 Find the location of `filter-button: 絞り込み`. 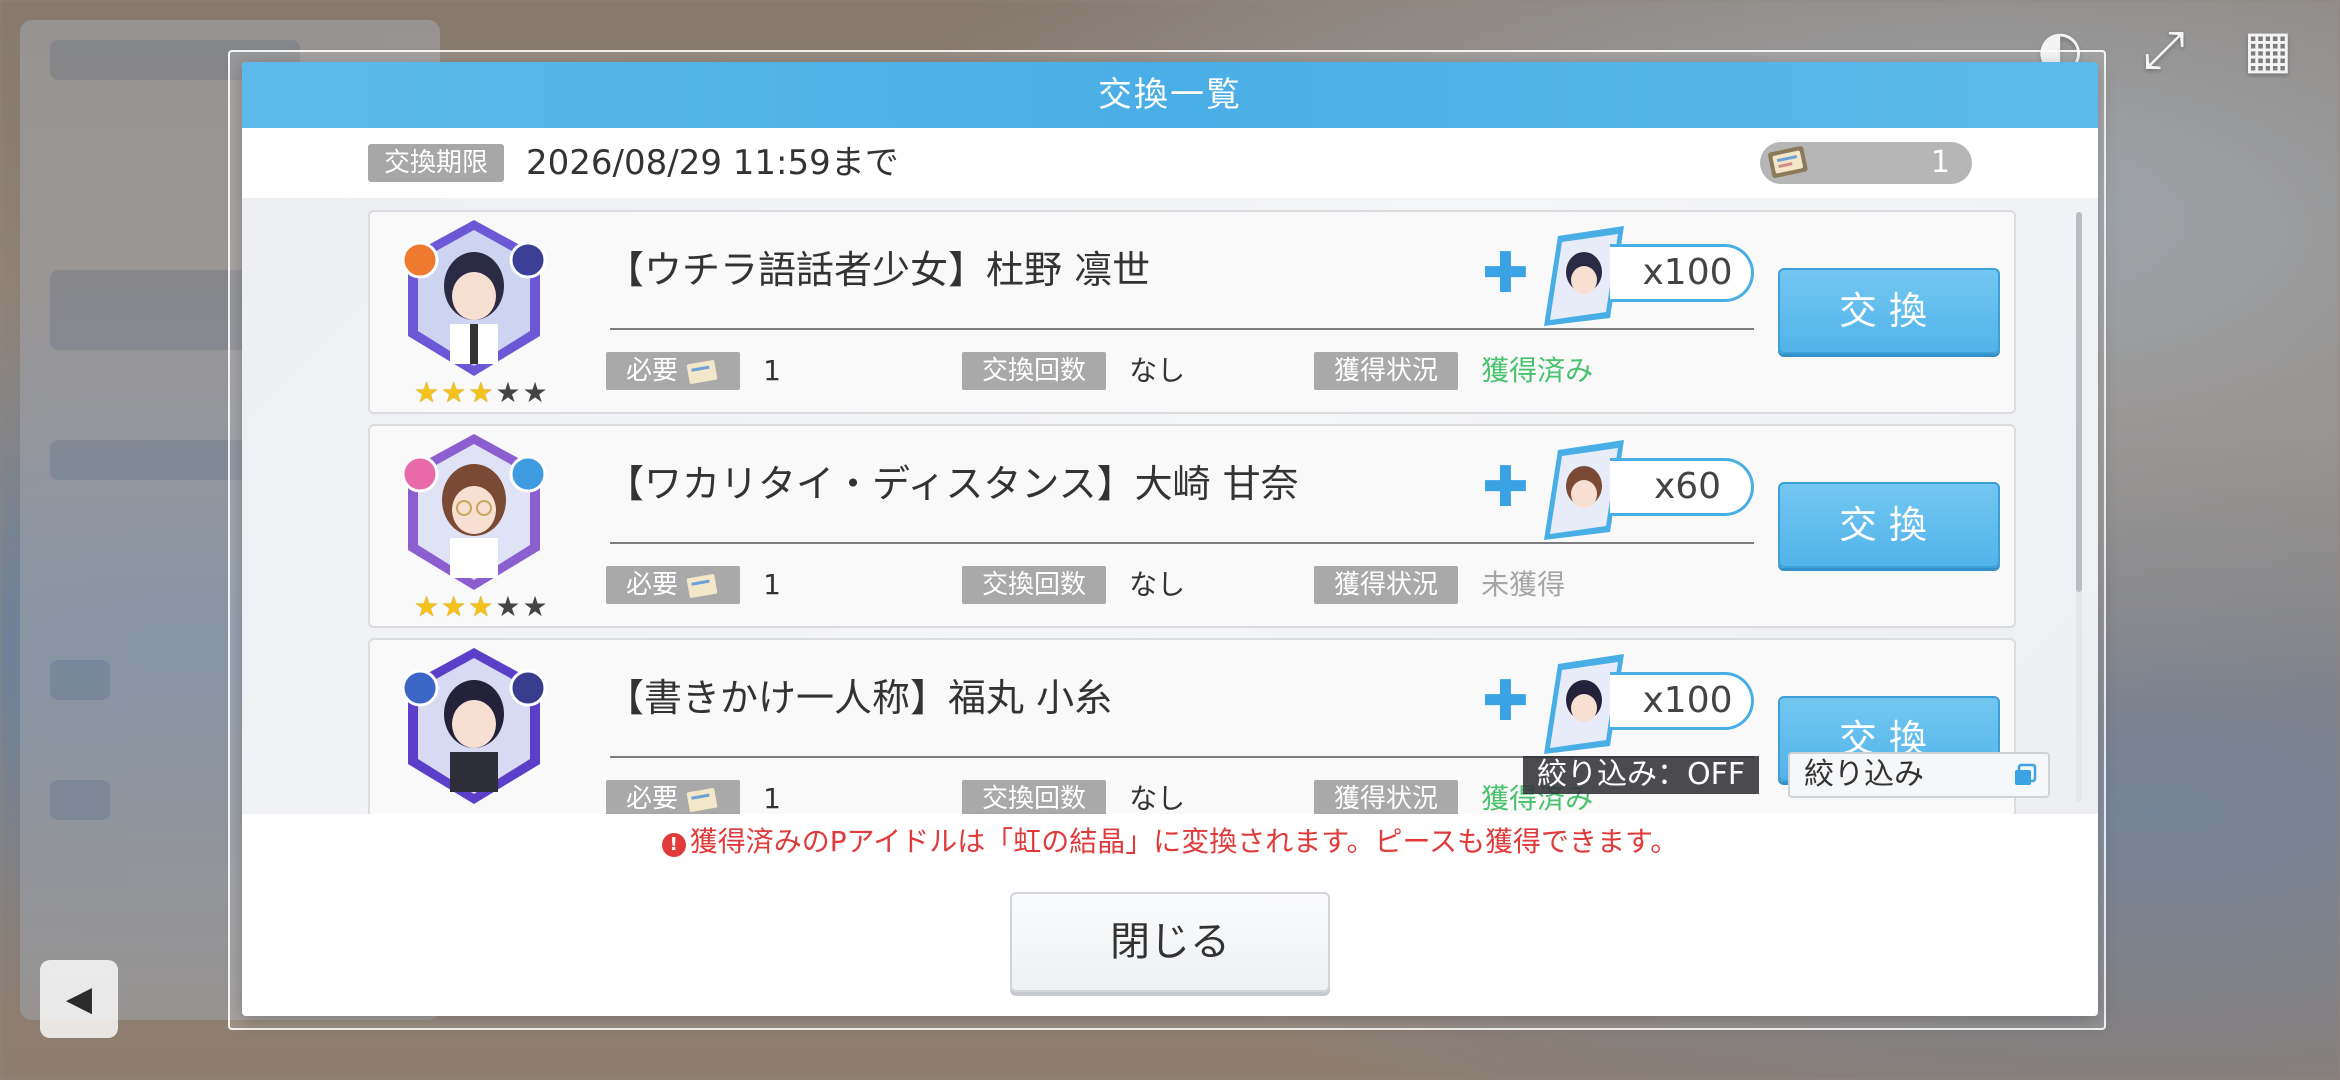

filter-button: 絞り込み is located at coordinates (1919, 775).